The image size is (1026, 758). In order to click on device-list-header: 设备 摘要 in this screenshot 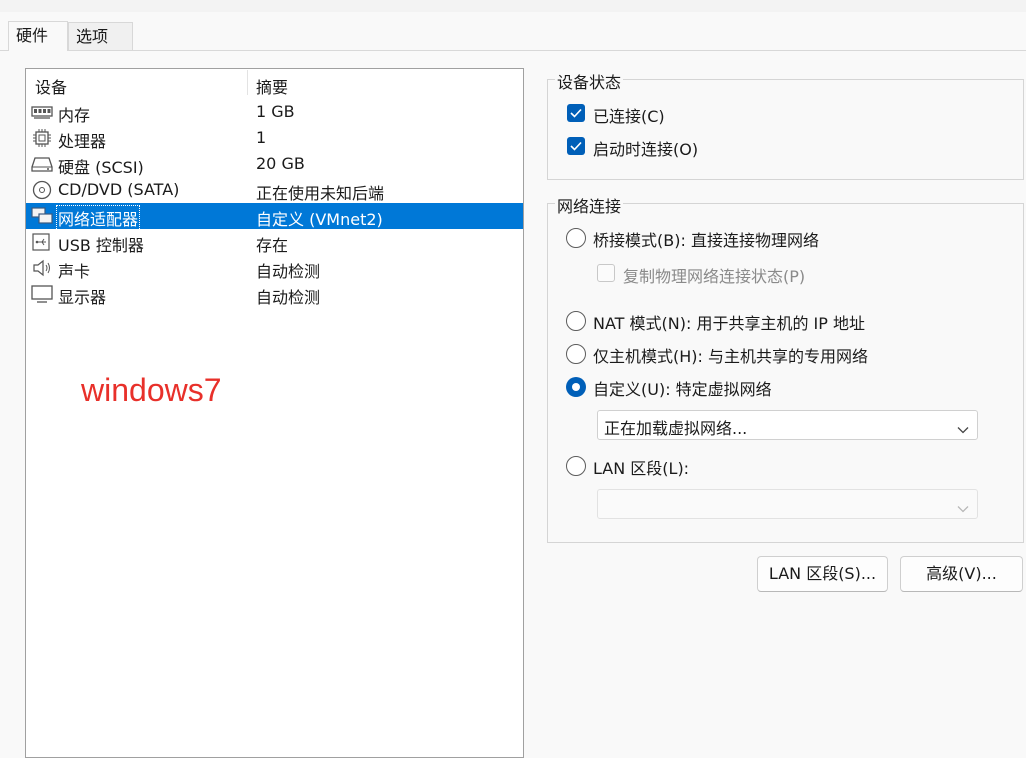, I will do `click(274, 83)`.